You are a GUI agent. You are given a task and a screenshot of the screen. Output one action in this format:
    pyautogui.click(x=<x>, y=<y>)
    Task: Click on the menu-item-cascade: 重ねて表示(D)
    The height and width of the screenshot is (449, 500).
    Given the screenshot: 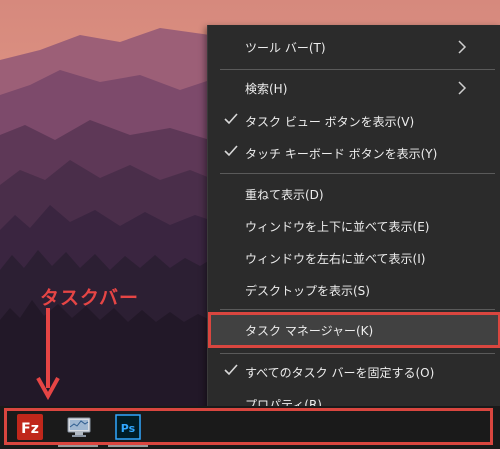 What is the action you would take?
    pyautogui.click(x=354, y=194)
    